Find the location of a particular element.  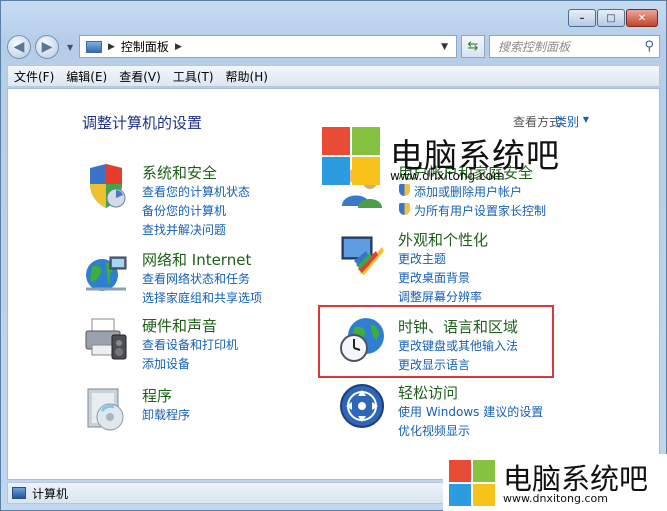

back-button: ◀ is located at coordinates (19, 47).